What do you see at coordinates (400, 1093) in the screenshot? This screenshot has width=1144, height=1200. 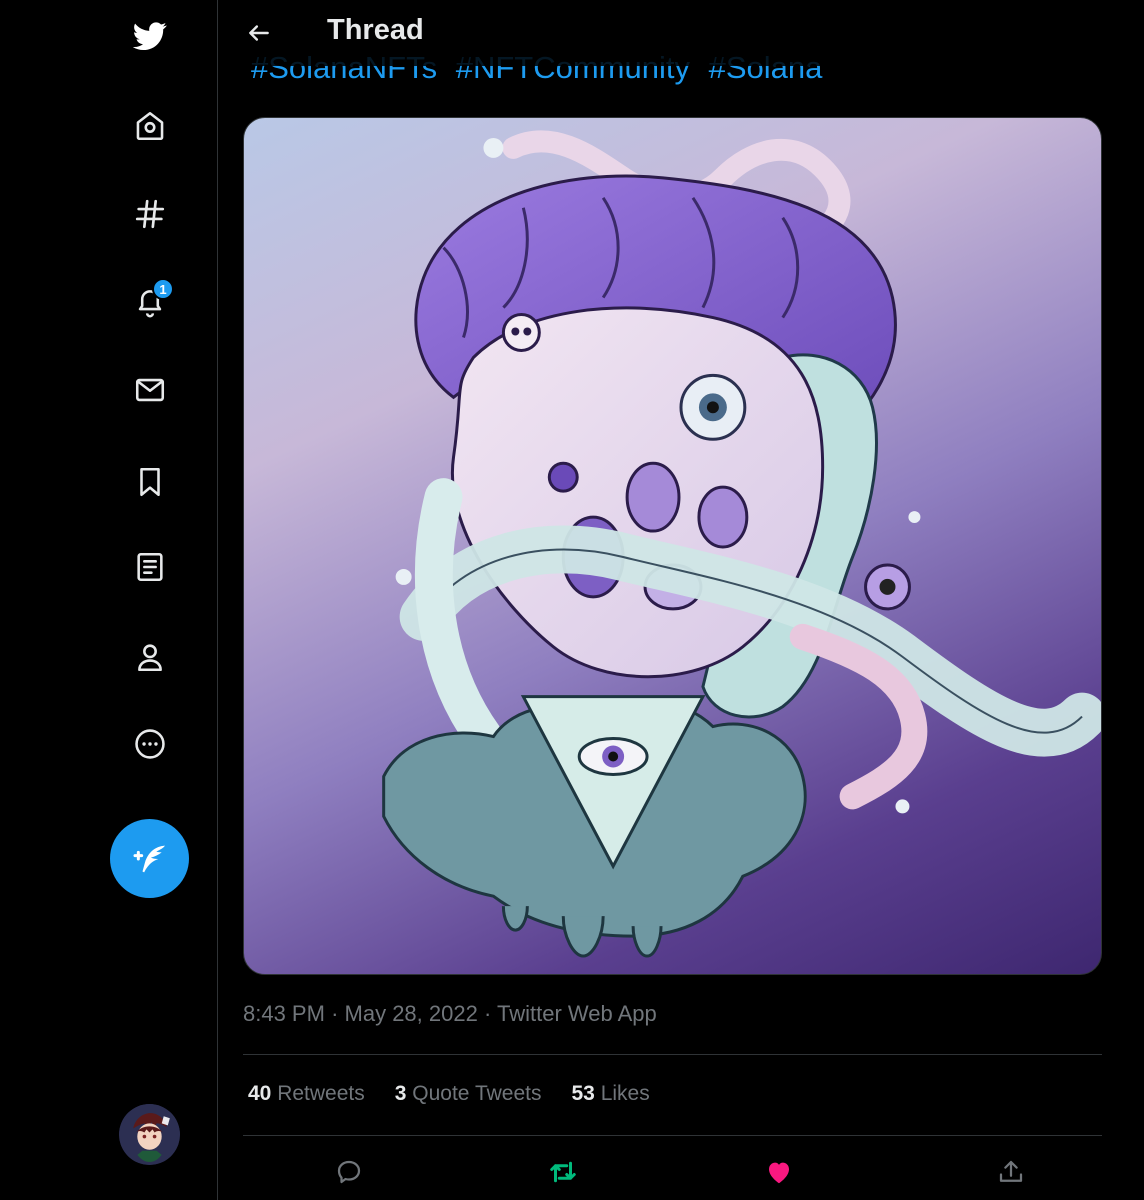 I see `quote-tweets-count: 3` at bounding box center [400, 1093].